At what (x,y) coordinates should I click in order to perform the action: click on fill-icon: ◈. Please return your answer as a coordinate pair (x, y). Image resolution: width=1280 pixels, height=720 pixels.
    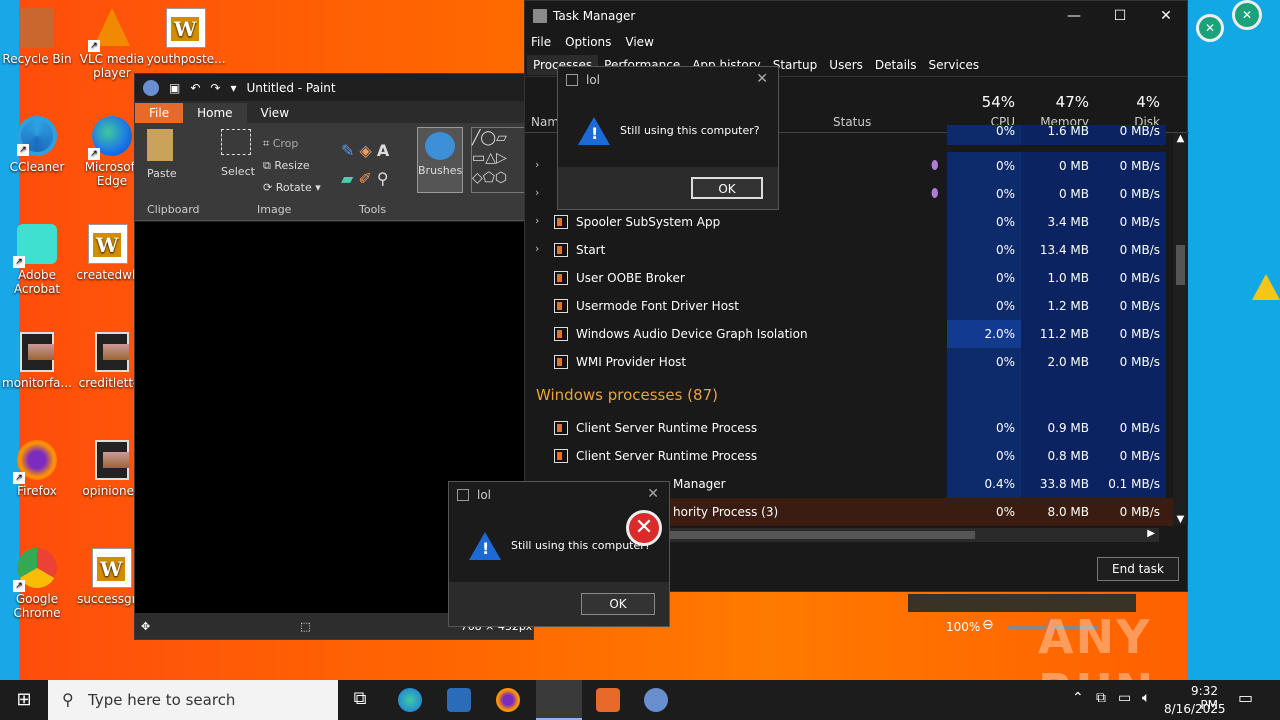
    Looking at the image, I should click on (366, 150).